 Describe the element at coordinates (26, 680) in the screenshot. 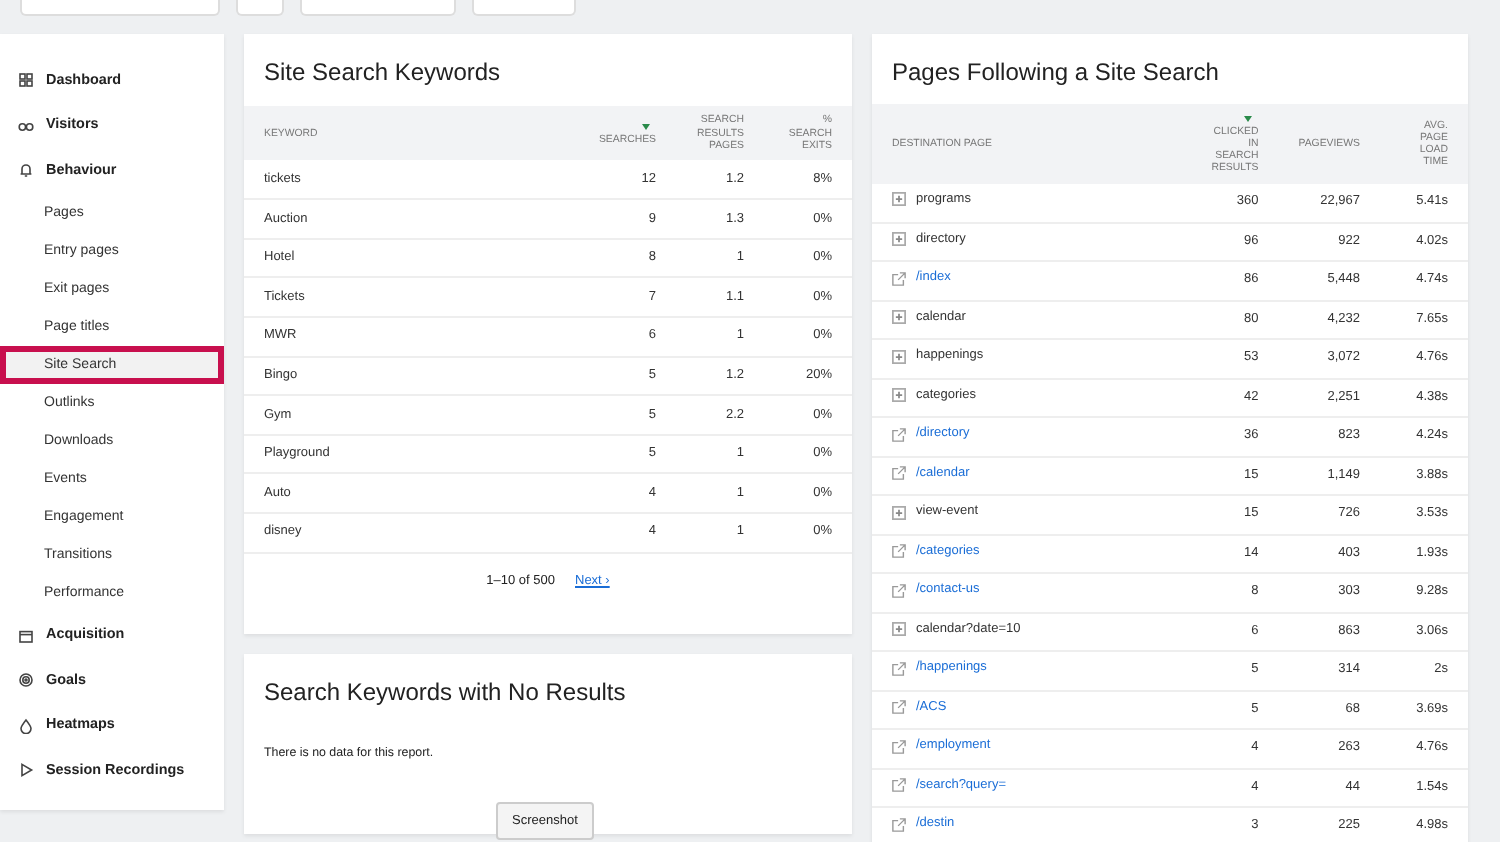

I see `target-icon` at that location.